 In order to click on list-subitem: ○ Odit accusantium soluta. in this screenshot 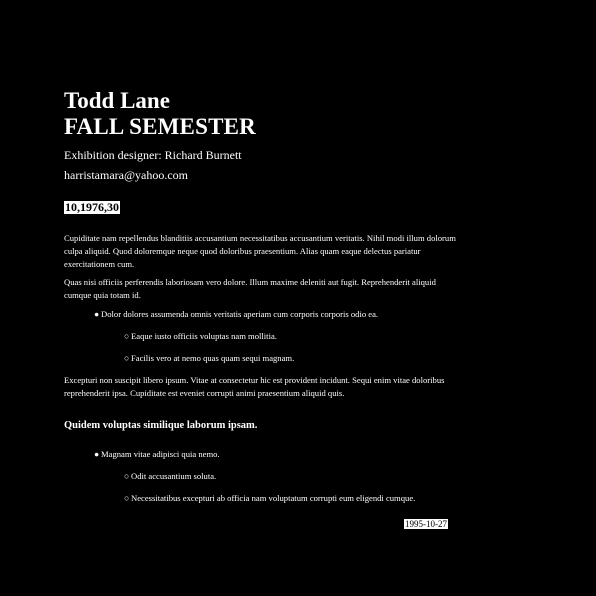, I will do `click(290, 476)`.